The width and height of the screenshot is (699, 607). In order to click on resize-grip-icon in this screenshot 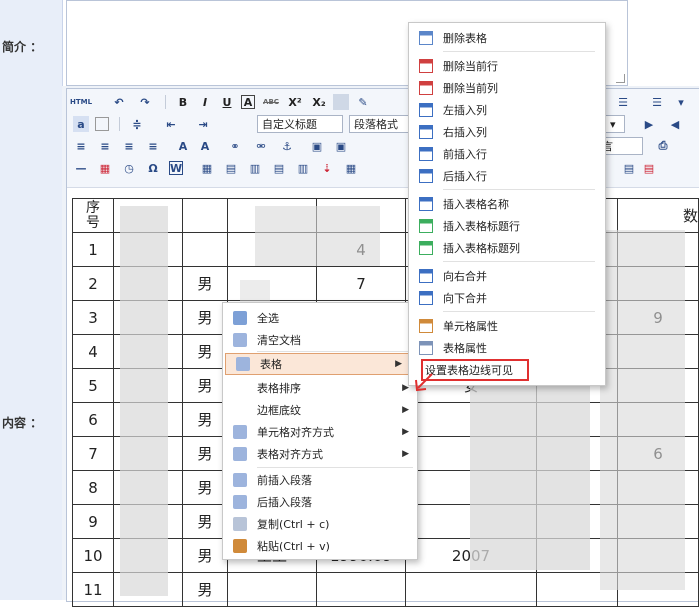, I will do `click(620, 78)`.